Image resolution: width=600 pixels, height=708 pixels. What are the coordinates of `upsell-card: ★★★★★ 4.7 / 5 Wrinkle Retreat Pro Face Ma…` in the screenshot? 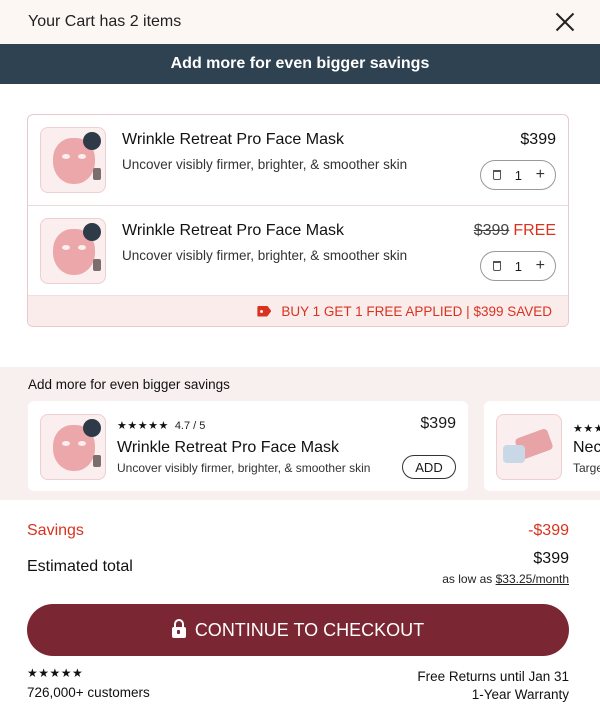 It's located at (248, 446).